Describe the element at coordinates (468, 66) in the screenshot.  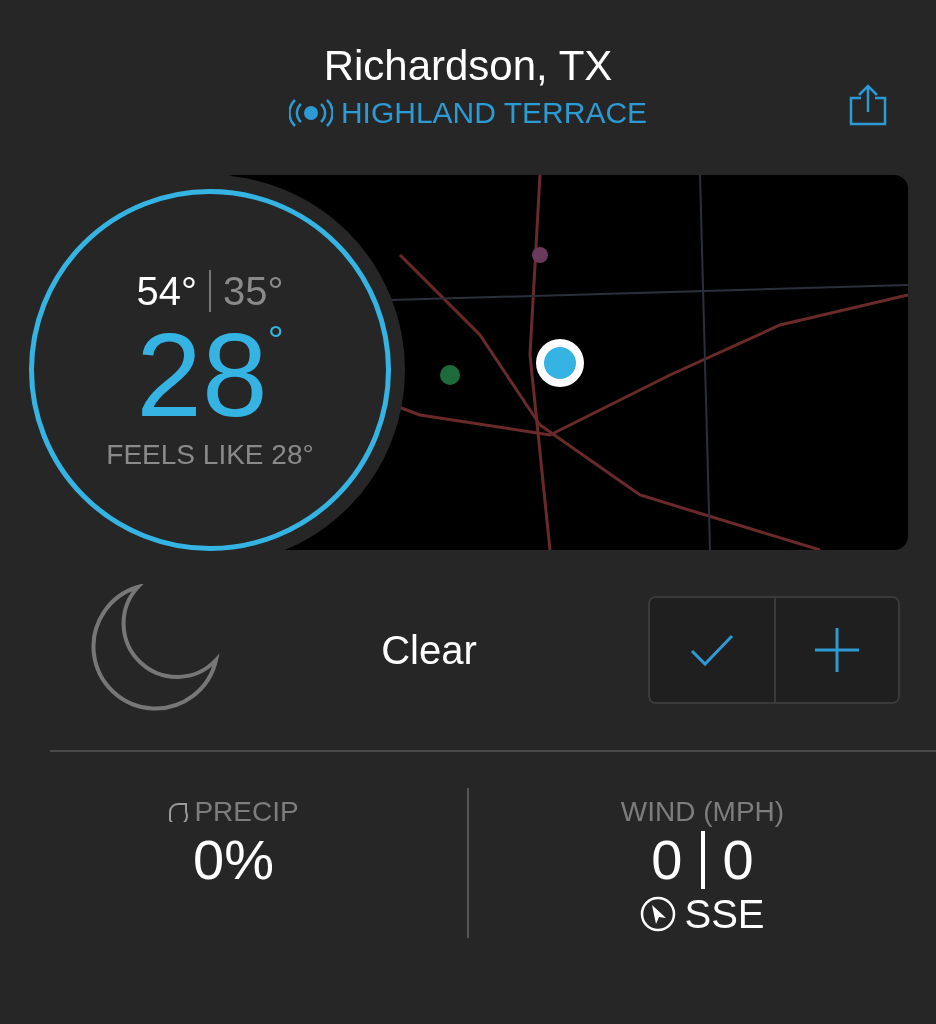
I see `city-title: Richardson, TX` at that location.